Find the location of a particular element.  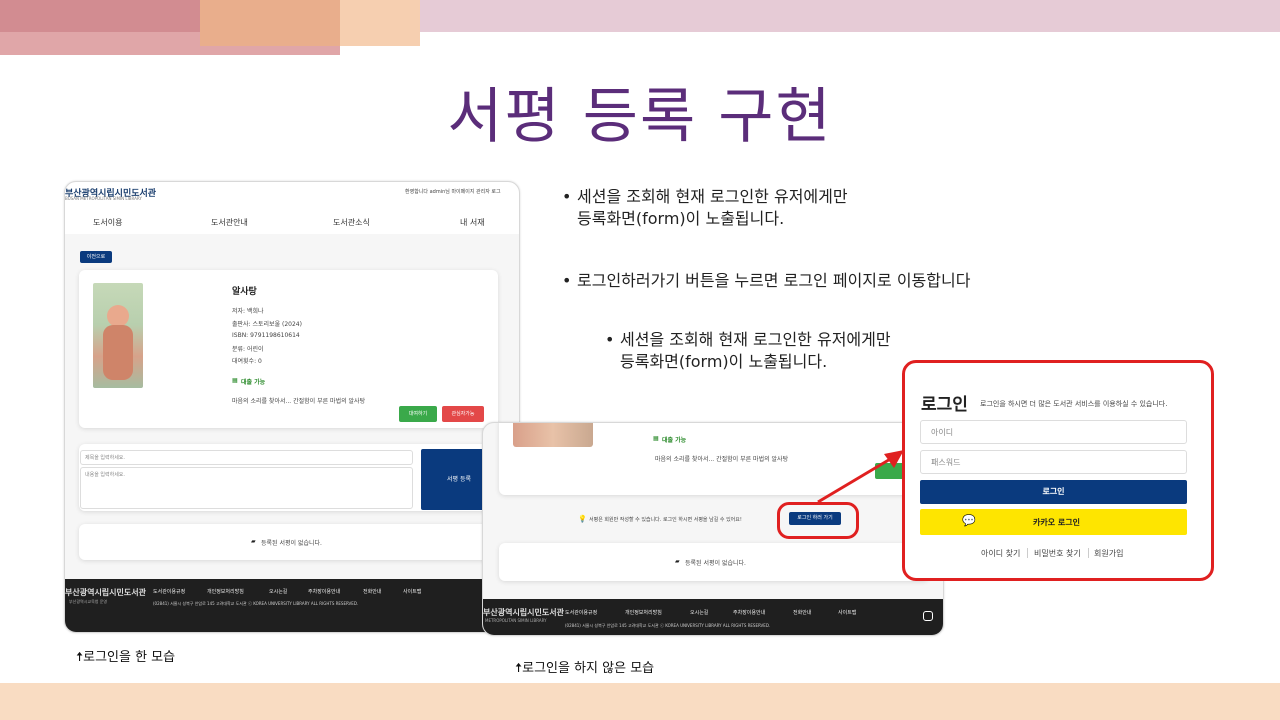

review-content-input: 내용을 입력하세요. is located at coordinates (246, 488).